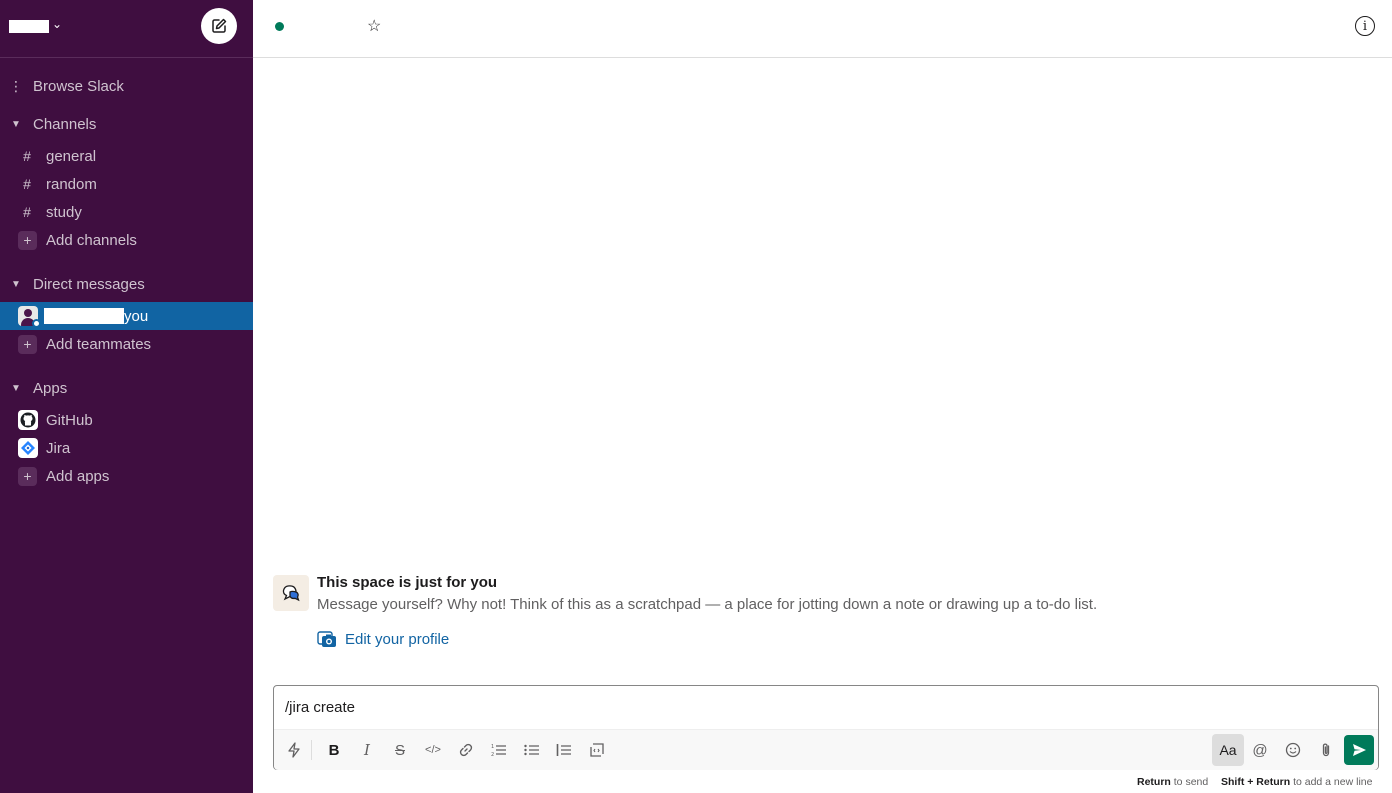  I want to click on strikethrough-icon: S, so click(400, 750).